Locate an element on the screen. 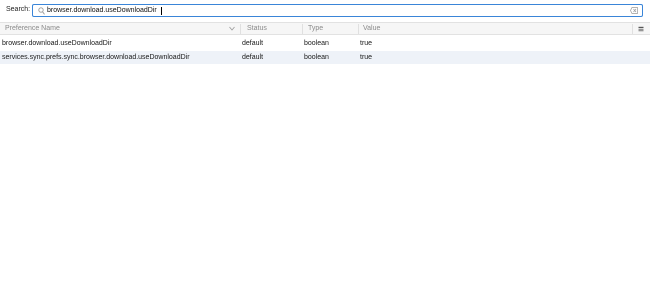  search-bar: Search: is located at coordinates (325, 11).